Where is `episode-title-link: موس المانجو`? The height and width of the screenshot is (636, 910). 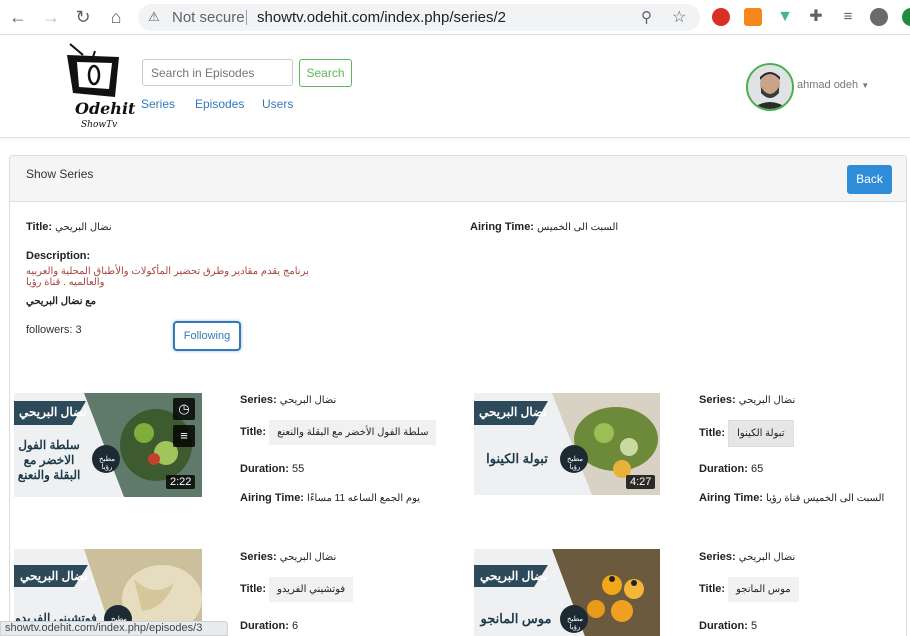
episode-title-link: موس المانجو is located at coordinates (763, 589).